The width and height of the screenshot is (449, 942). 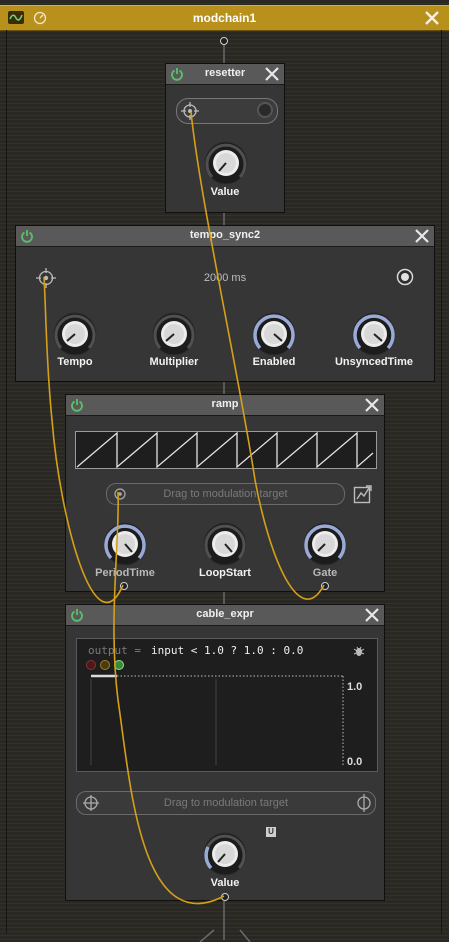 I want to click on tempo-value-display: 2000 ms, so click(x=225, y=278).